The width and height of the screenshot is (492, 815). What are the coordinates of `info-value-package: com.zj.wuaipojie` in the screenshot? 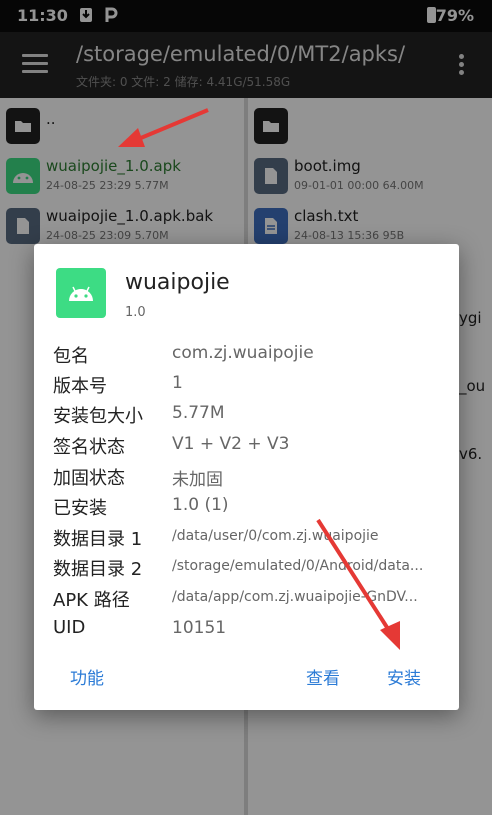 It's located at (243, 353).